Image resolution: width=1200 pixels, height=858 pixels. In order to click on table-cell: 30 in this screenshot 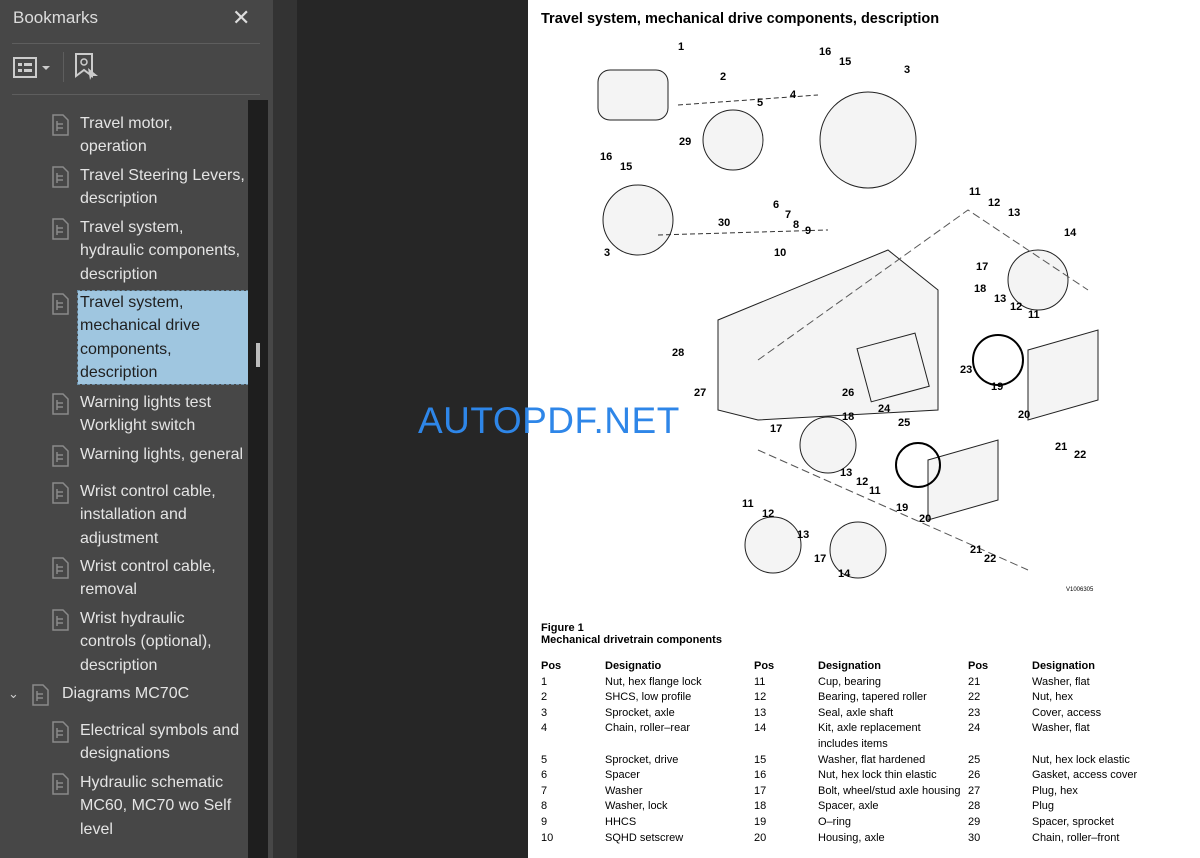, I will do `click(974, 837)`.